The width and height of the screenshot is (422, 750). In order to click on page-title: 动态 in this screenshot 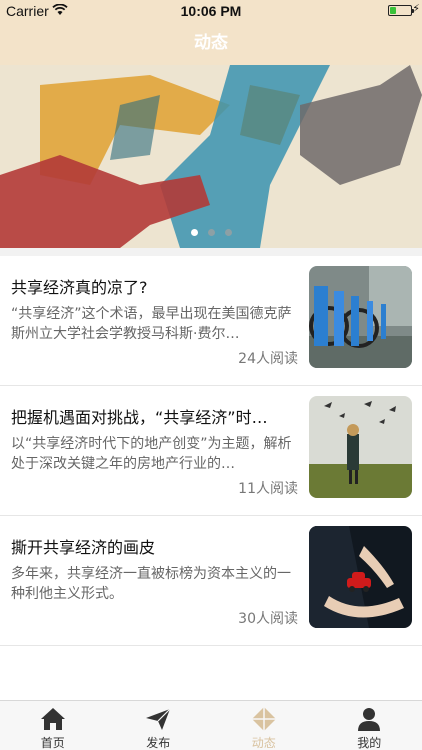, I will do `click(211, 43)`.